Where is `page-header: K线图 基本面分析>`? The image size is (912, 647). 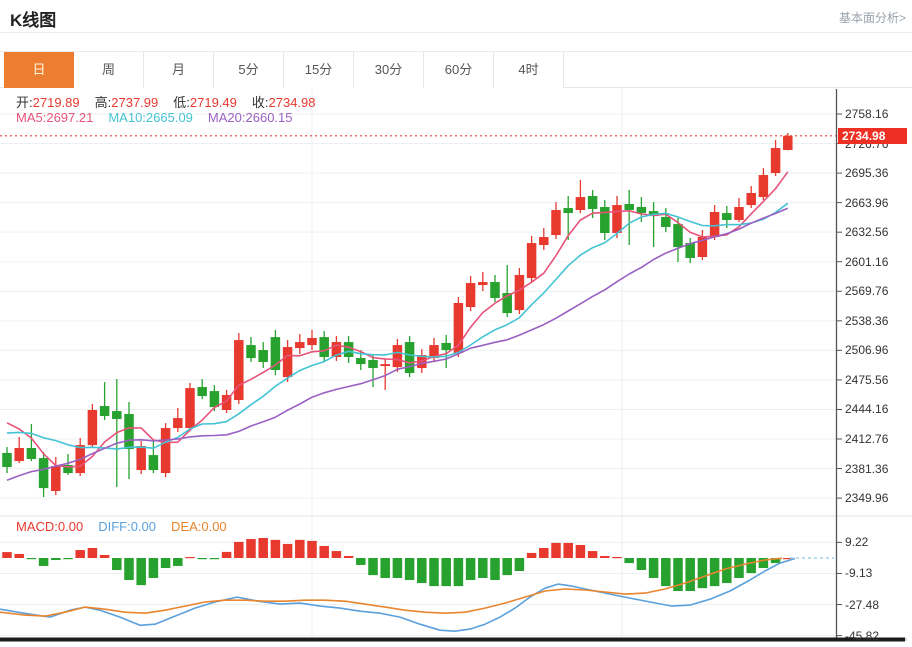 page-header: K线图 基本面分析> is located at coordinates (456, 16).